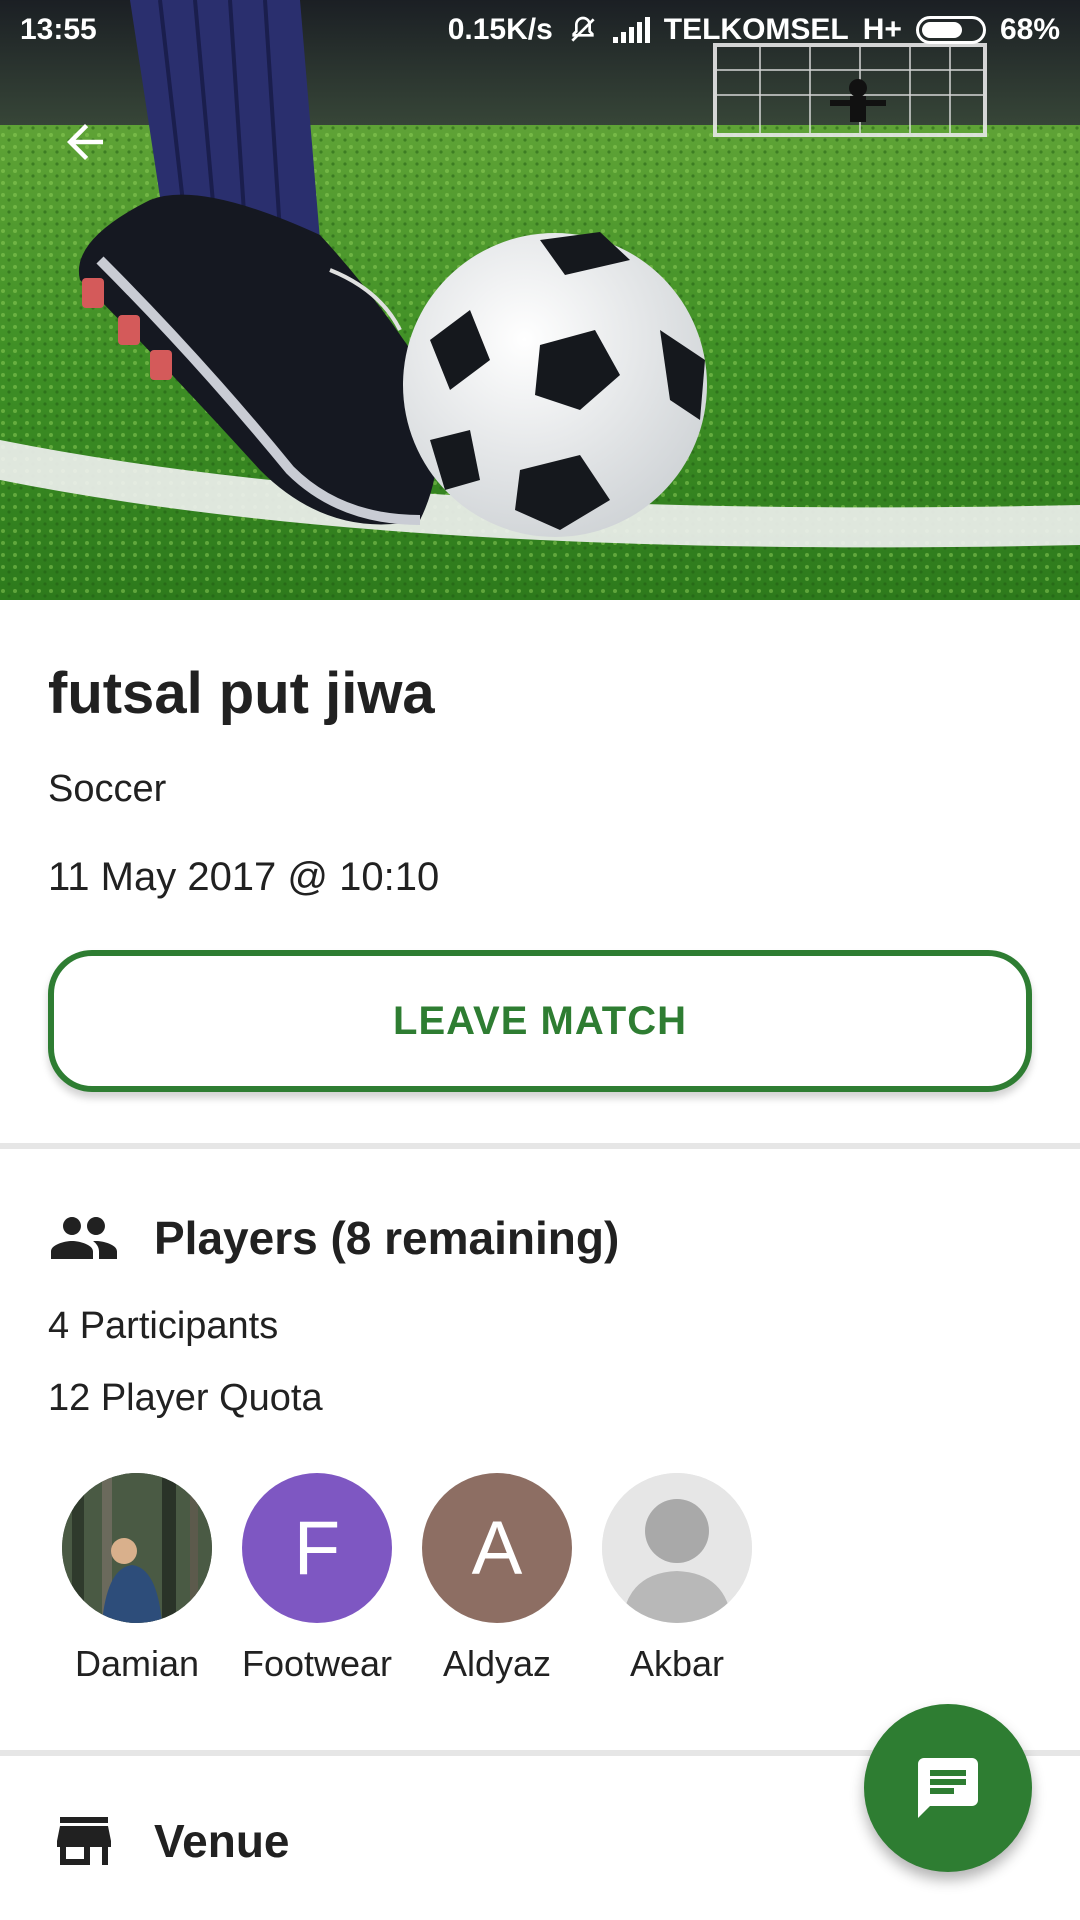 The image size is (1080, 1920). What do you see at coordinates (677, 1663) in the screenshot?
I see `player-name: Akbar` at bounding box center [677, 1663].